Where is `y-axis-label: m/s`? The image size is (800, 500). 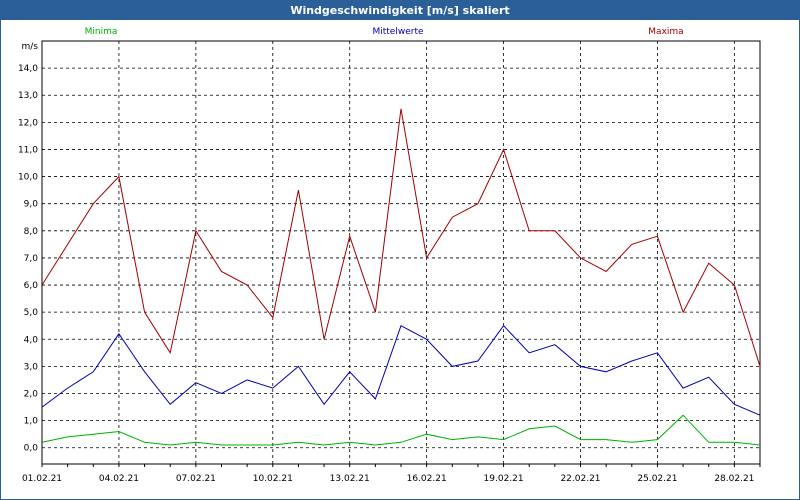 y-axis-label: m/s is located at coordinates (30, 47).